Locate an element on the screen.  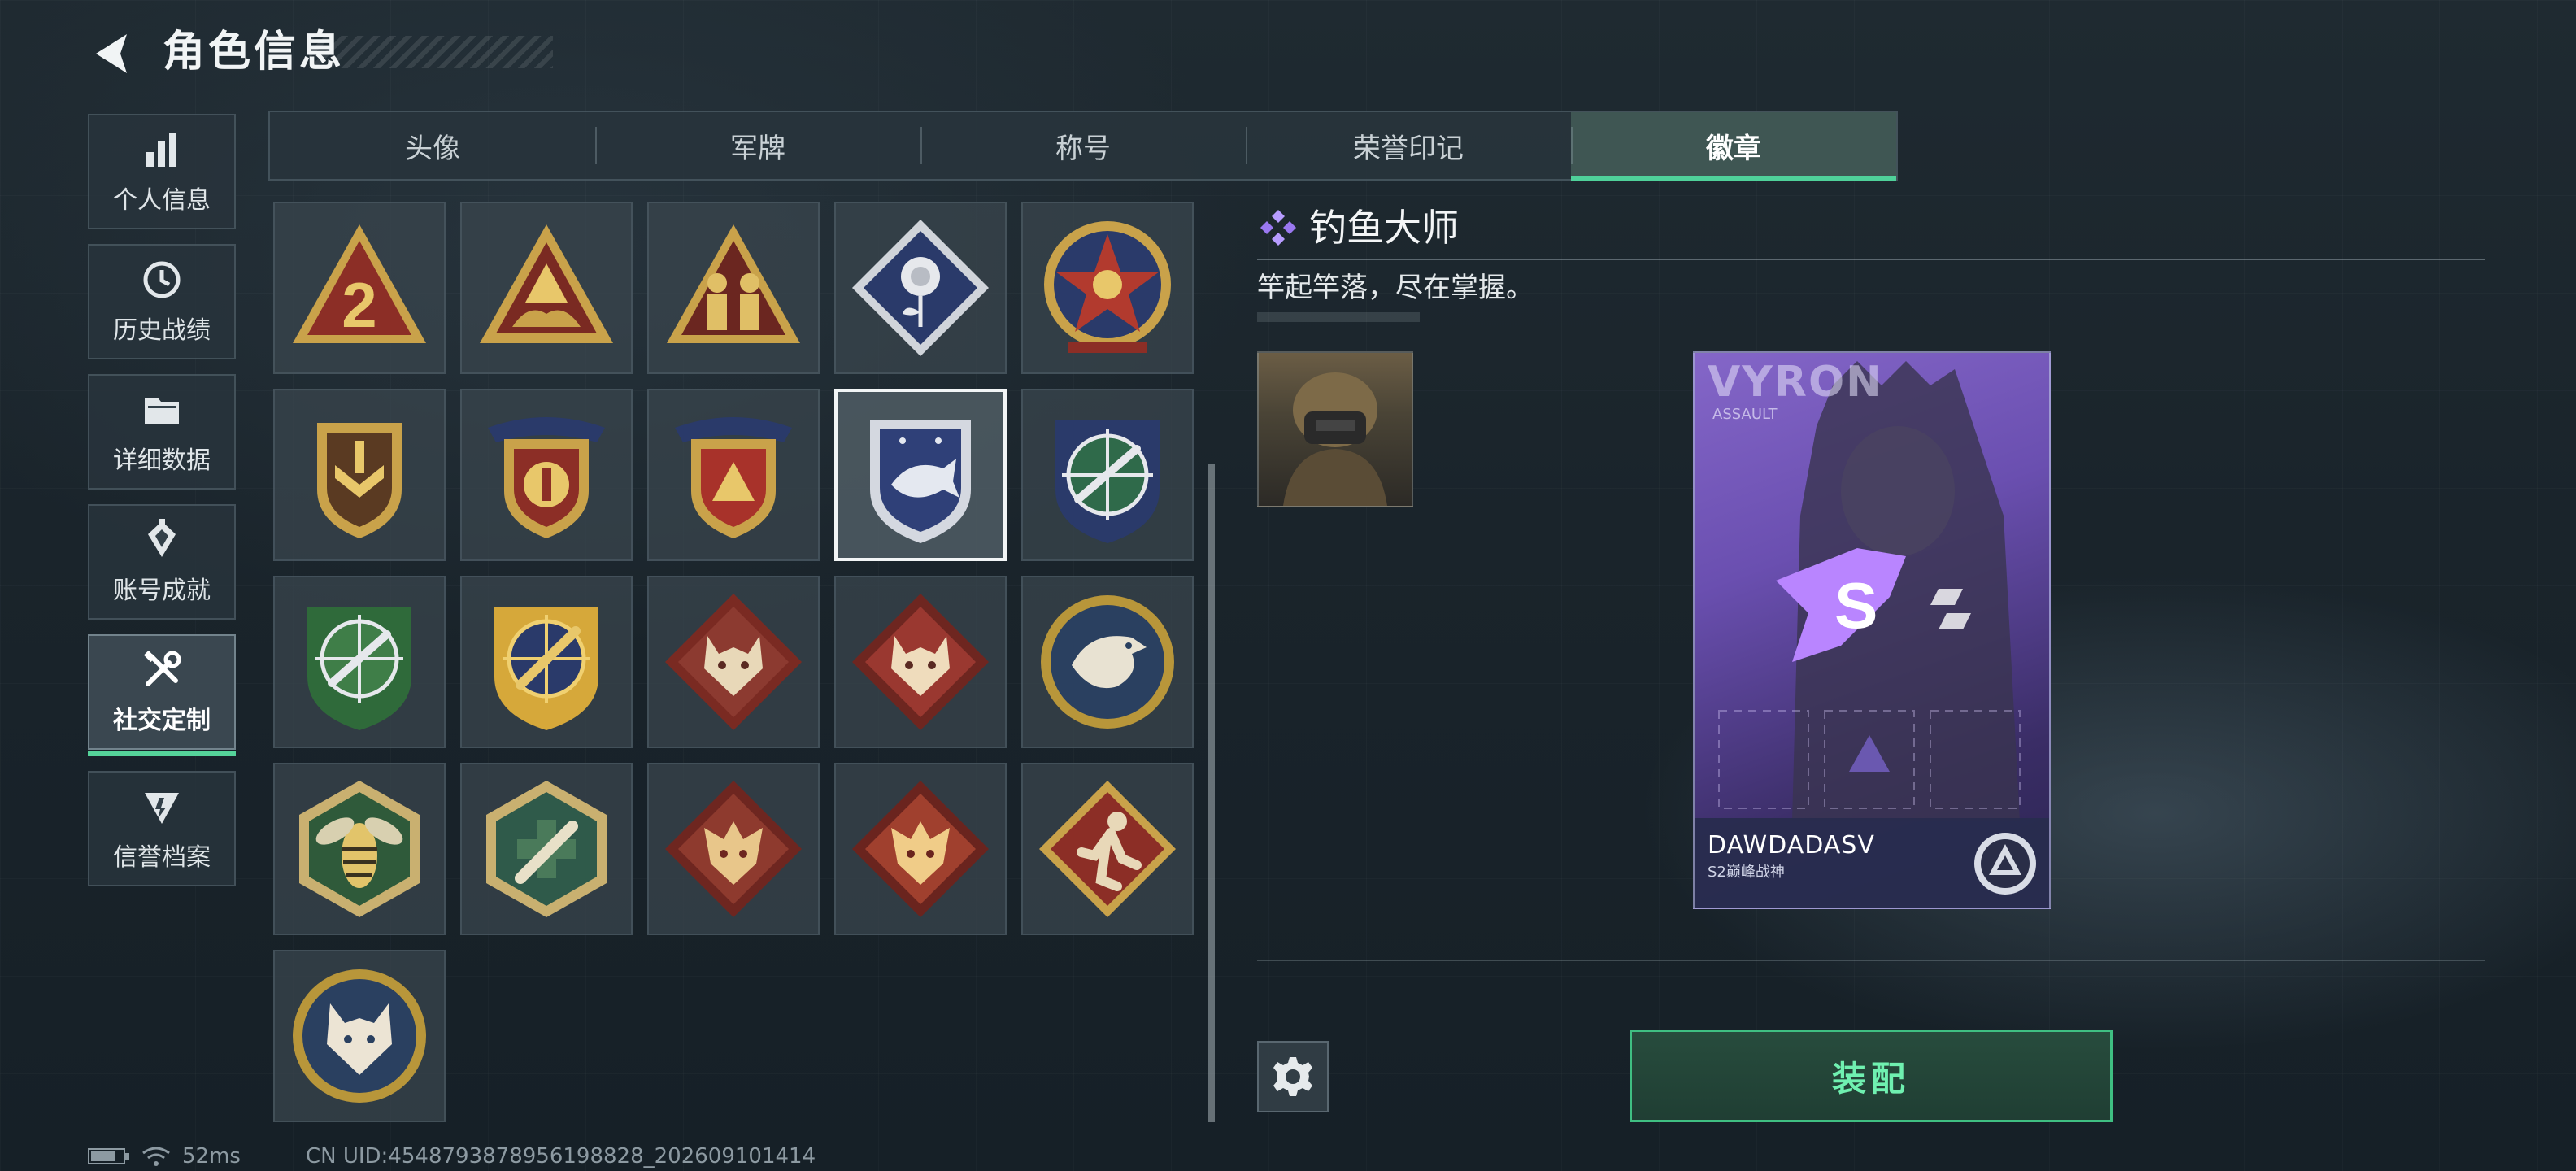
sidebar-item-label: 社交定制 is located at coordinates (162, 721).